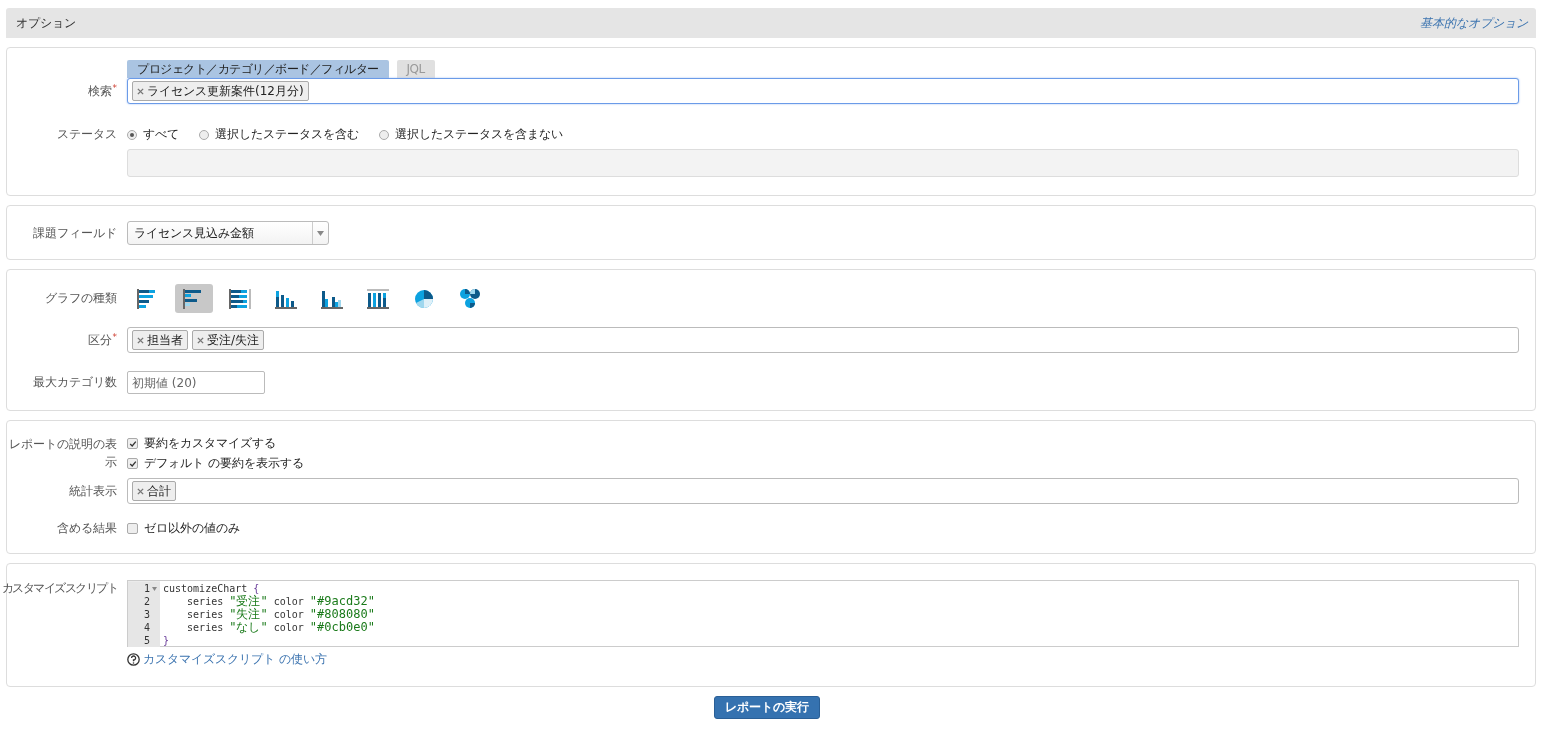  Describe the element at coordinates (220, 91) in the screenshot. I see `filter-tag: ライセンス更新案件(12月分)` at that location.